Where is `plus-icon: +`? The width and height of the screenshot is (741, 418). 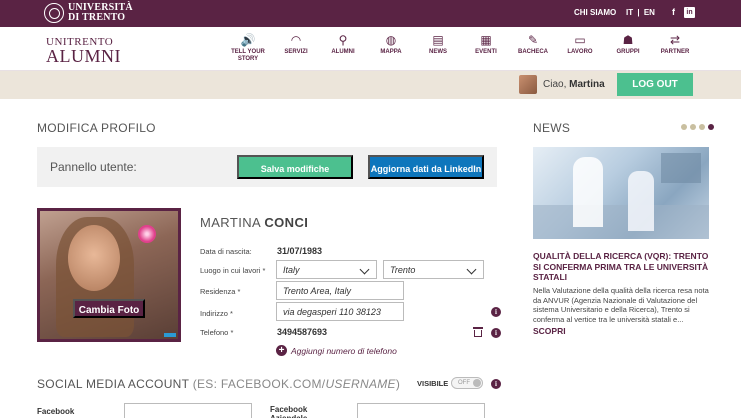
plus-icon: + is located at coordinates (281, 350).